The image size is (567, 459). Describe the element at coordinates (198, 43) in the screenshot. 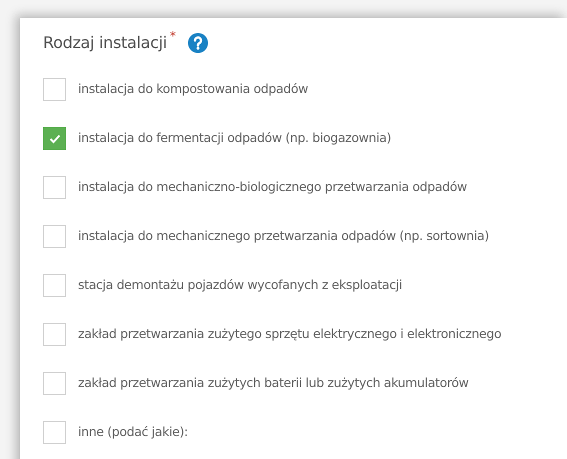

I see `help-icon` at that location.